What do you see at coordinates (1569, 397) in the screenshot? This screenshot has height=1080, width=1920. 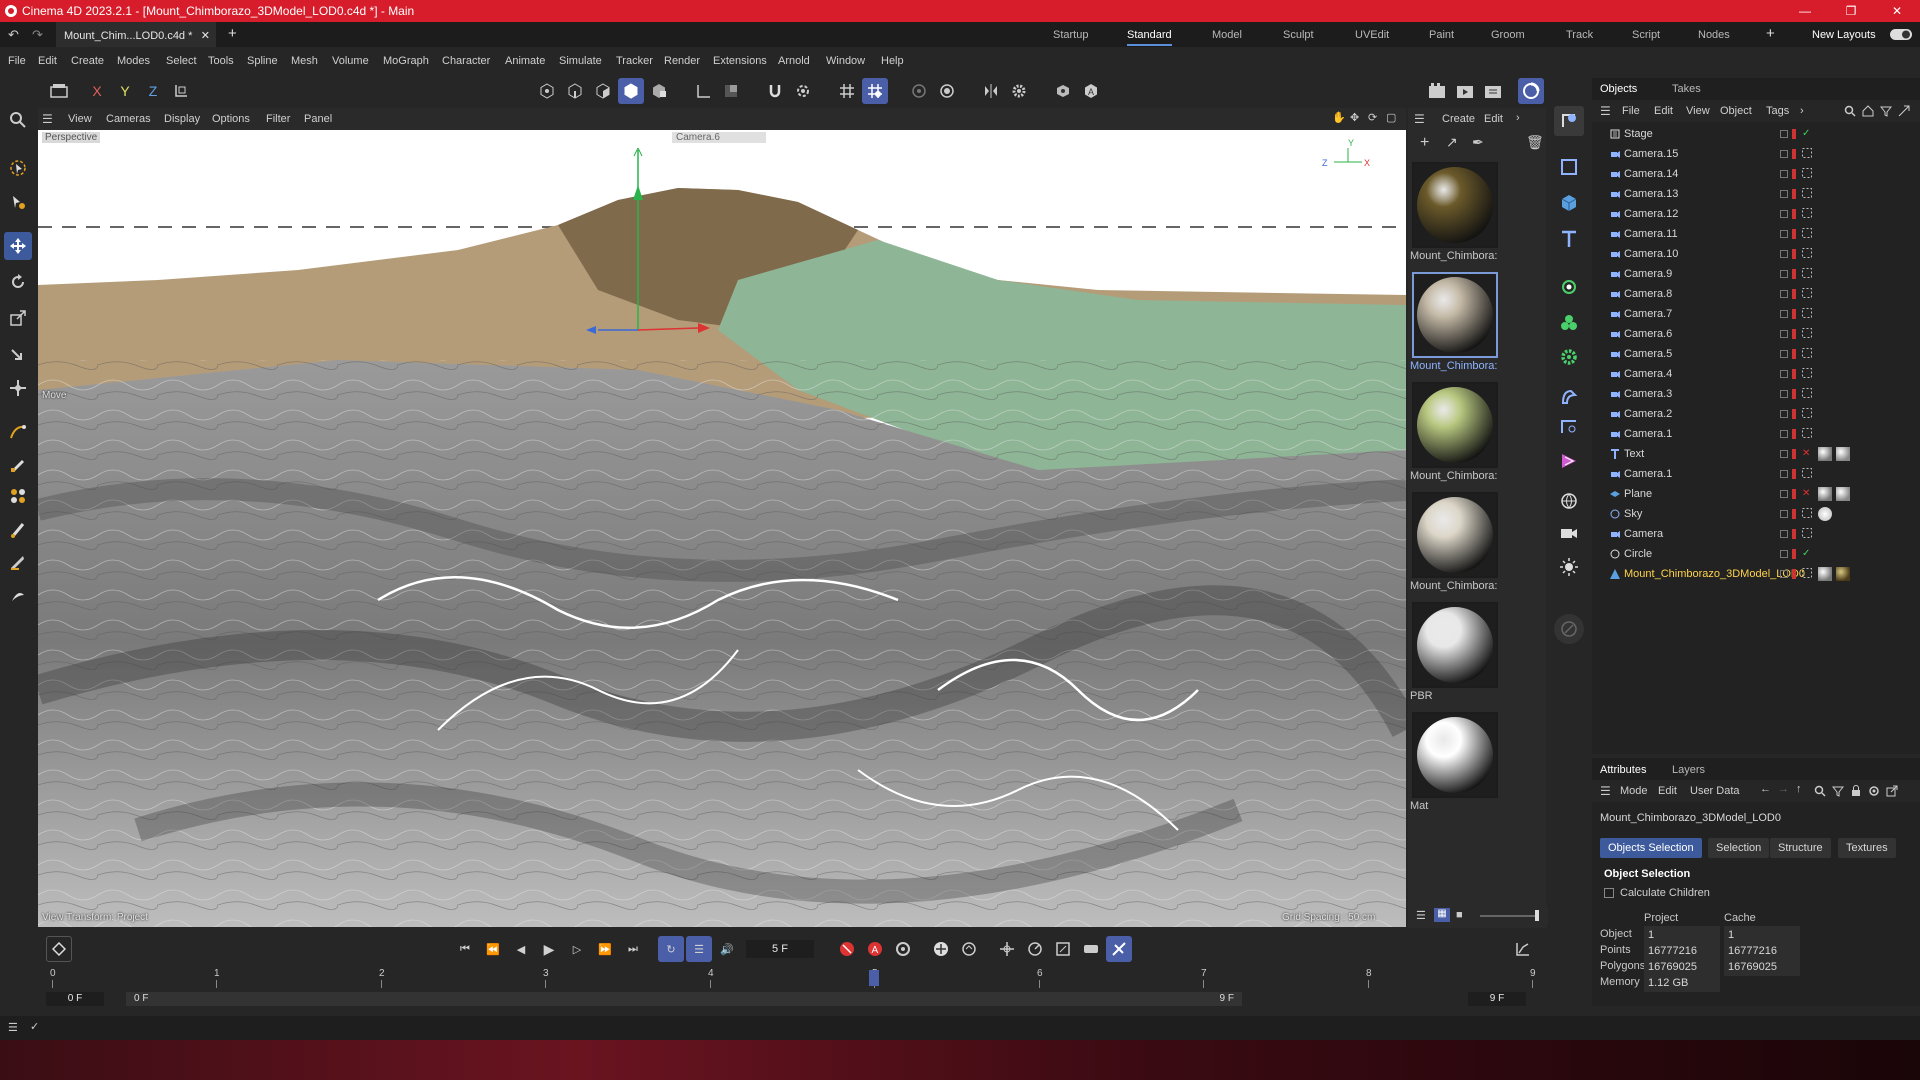 I see `deformer-icon` at bounding box center [1569, 397].